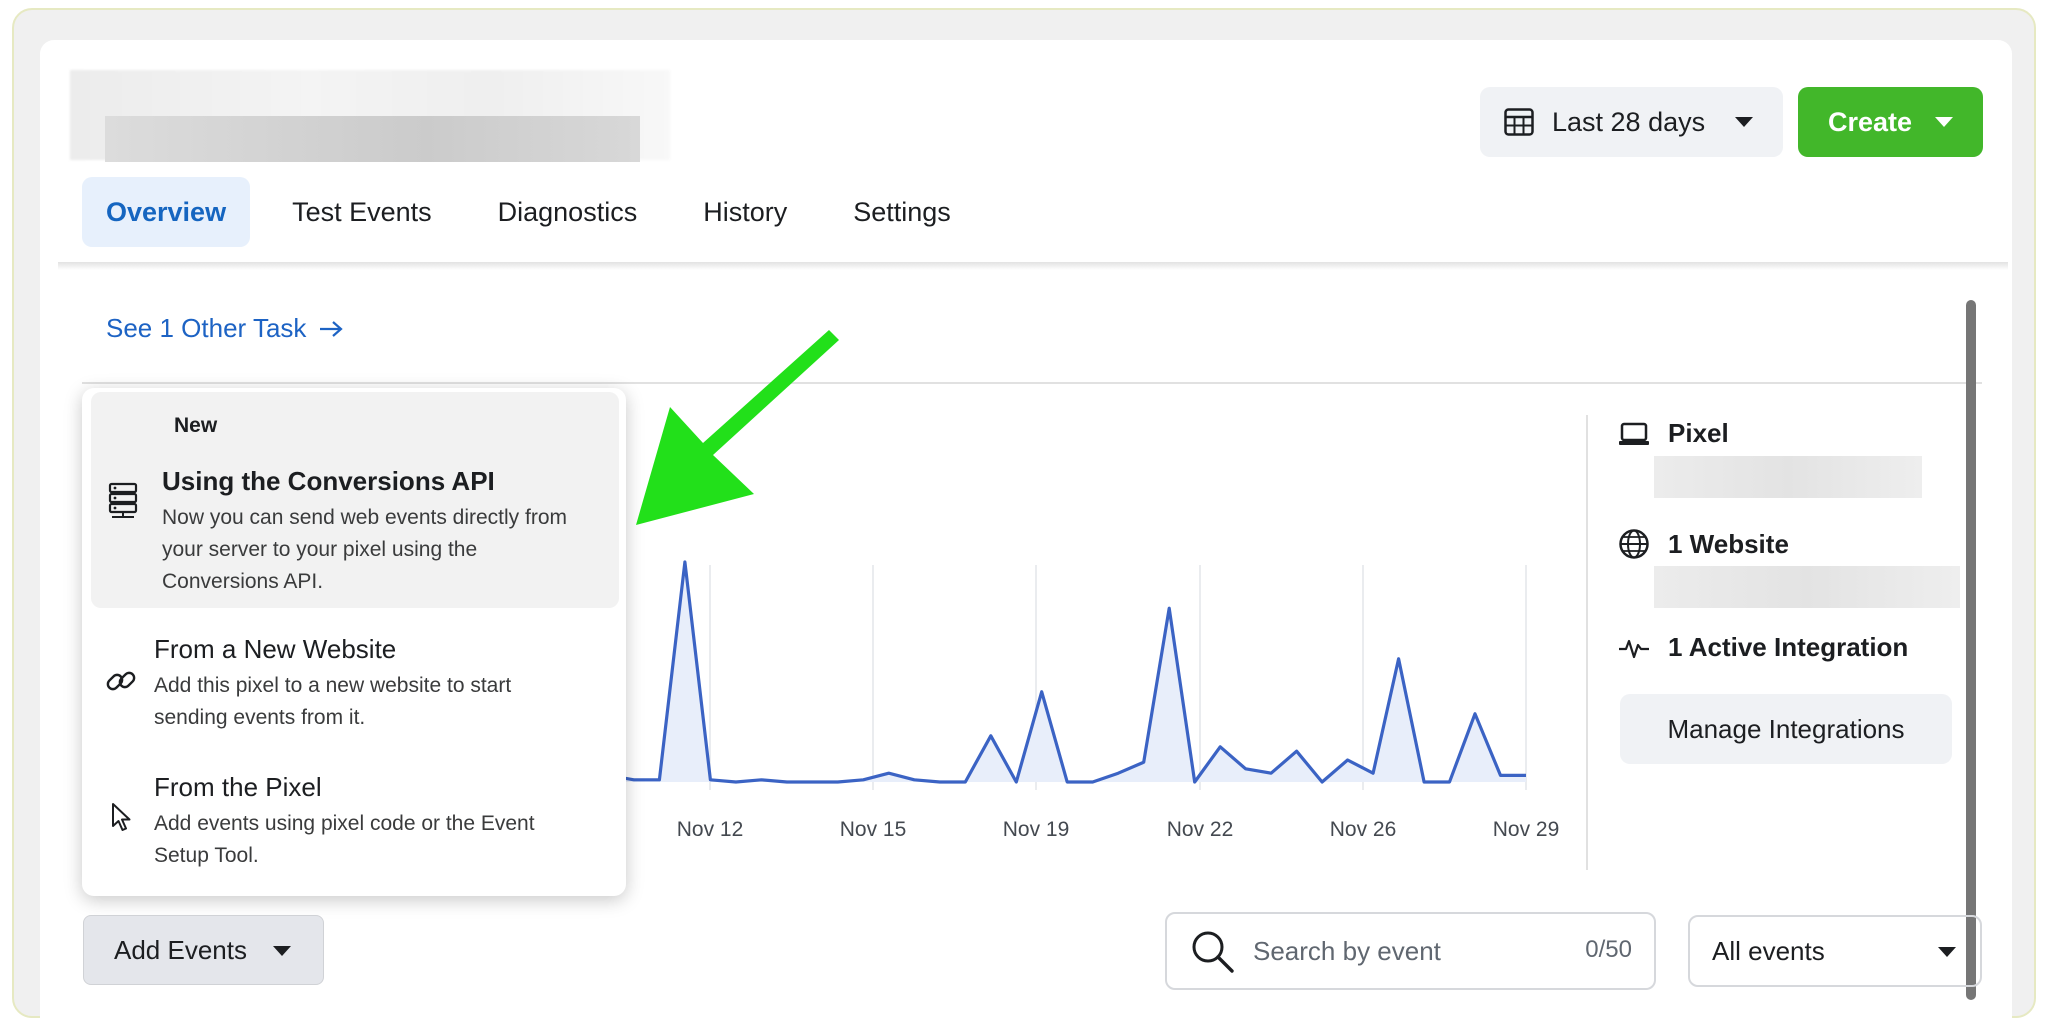 Image resolution: width=2048 pixels, height=1023 pixels. Describe the element at coordinates (1835, 951) in the screenshot. I see `event-filter-select: All events` at that location.